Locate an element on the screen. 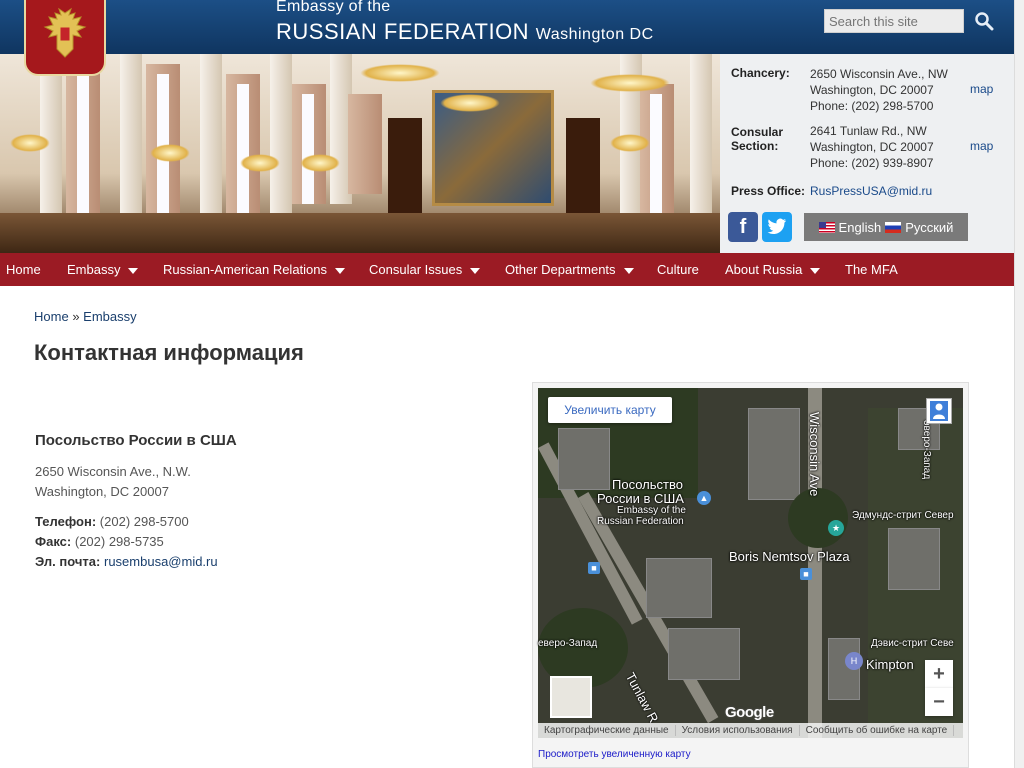 This screenshot has height=768, width=1024. map-label-embassy-en-1: Embassy of the is located at coordinates (651, 510).